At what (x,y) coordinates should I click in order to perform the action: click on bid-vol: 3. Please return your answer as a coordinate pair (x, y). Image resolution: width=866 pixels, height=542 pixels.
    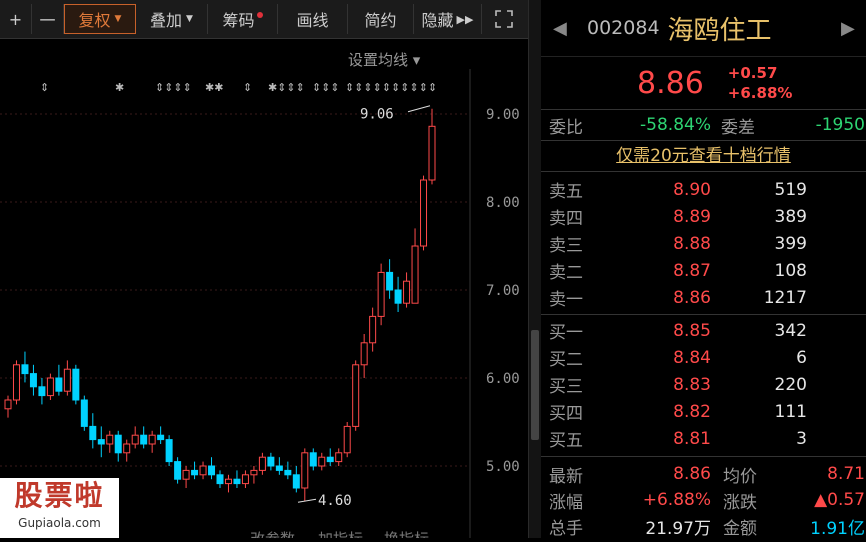
    Looking at the image, I should click on (801, 438).